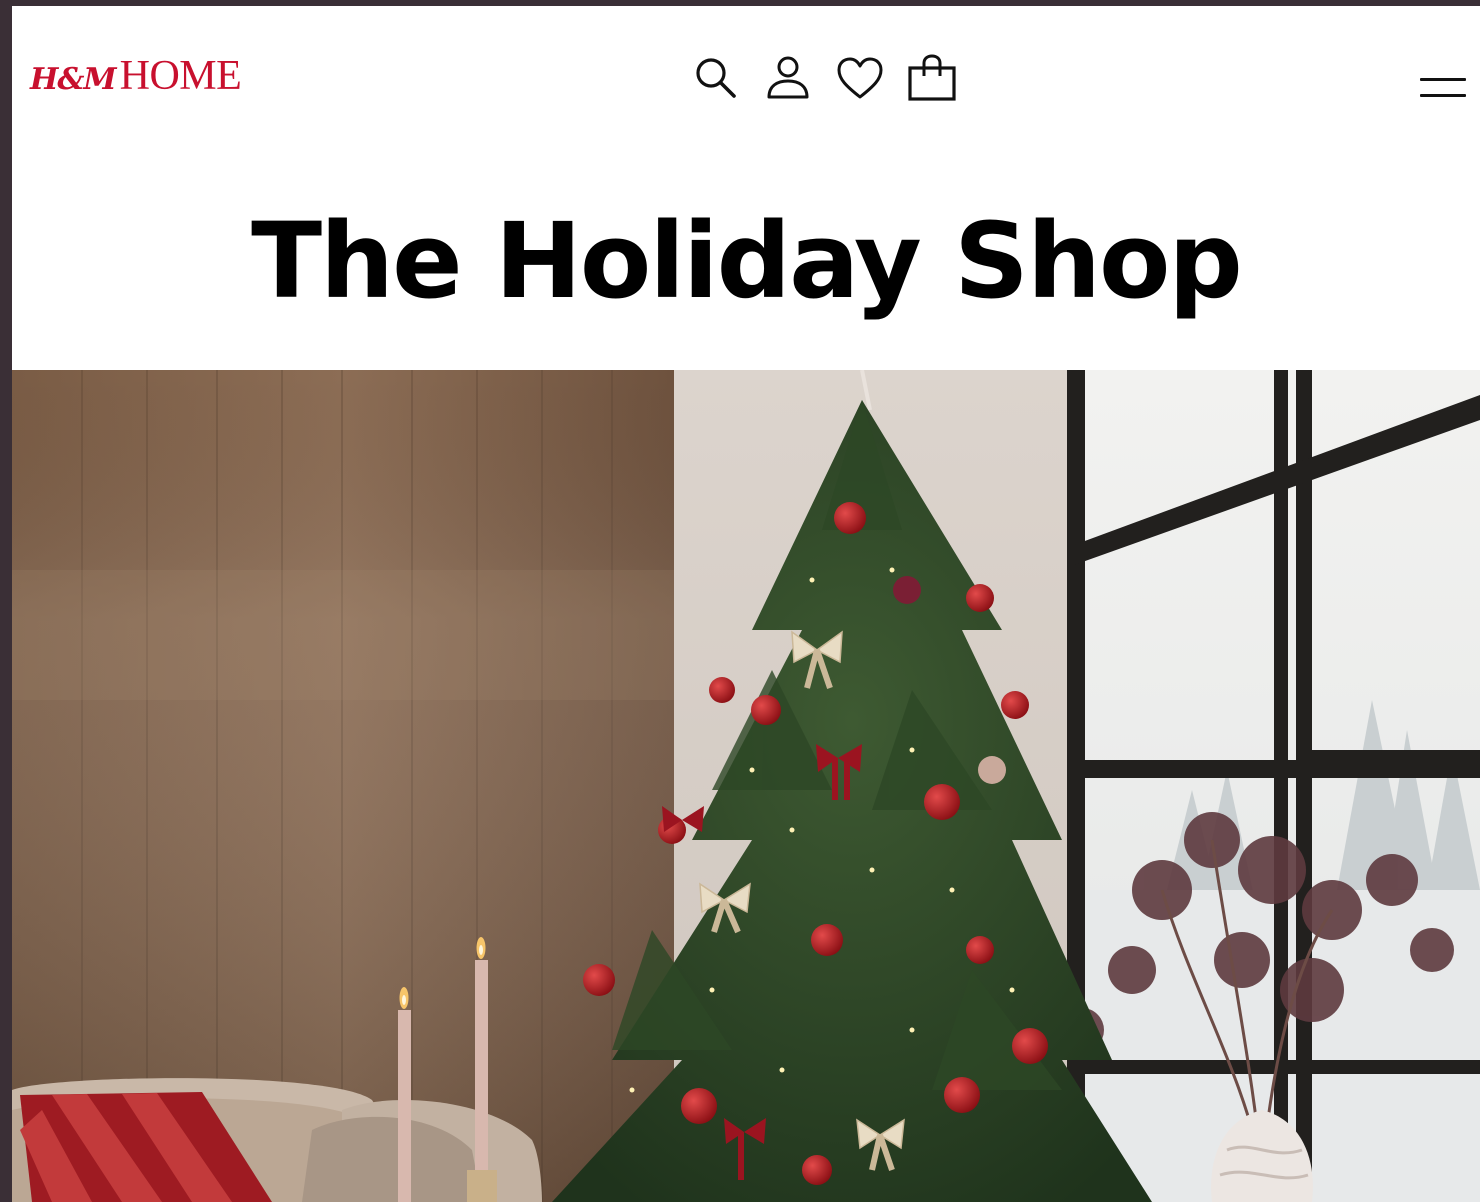  What do you see at coordinates (824, 78) in the screenshot?
I see `header-icons` at bounding box center [824, 78].